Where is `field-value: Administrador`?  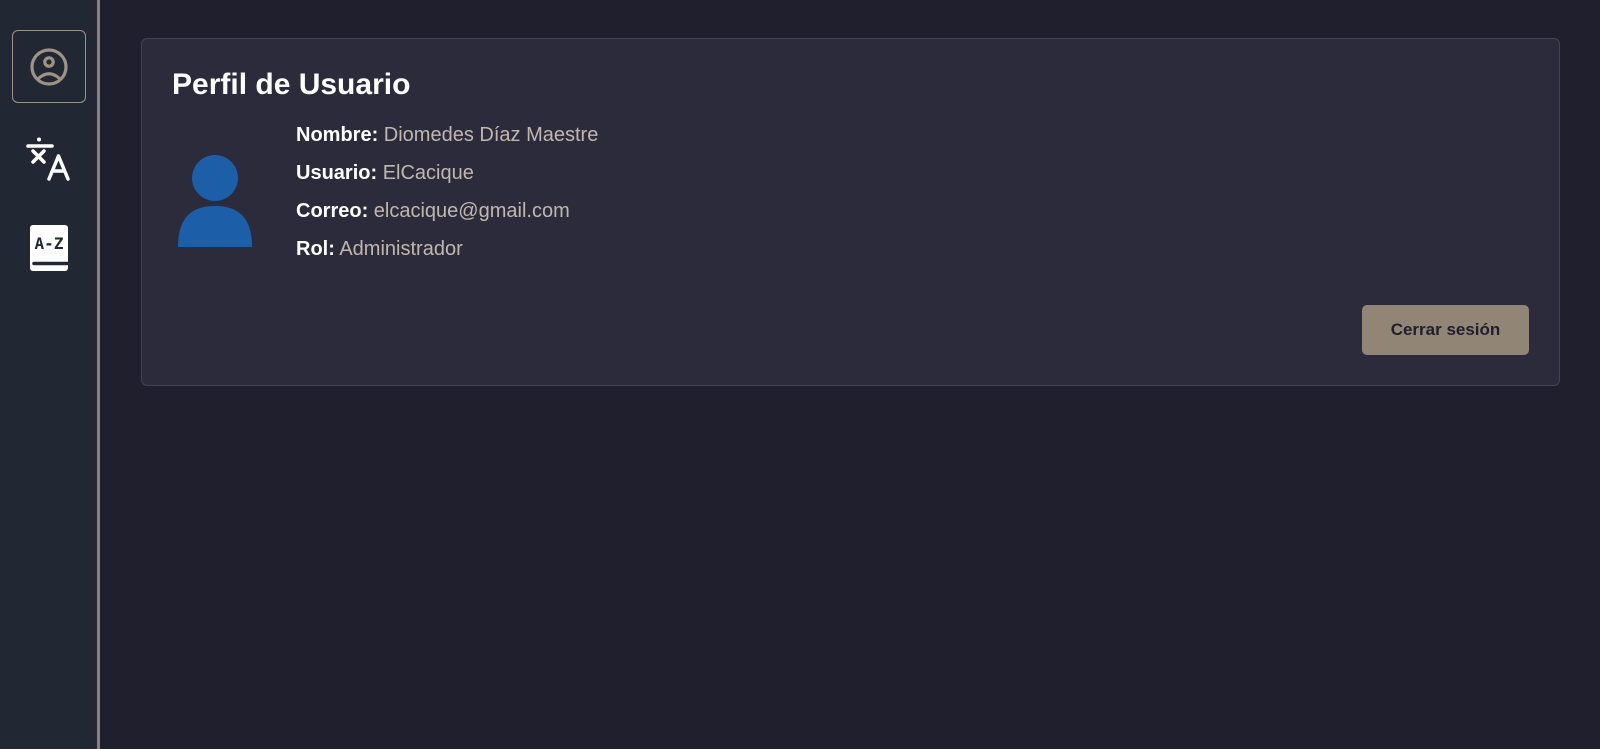 field-value: Administrador is located at coordinates (401, 249).